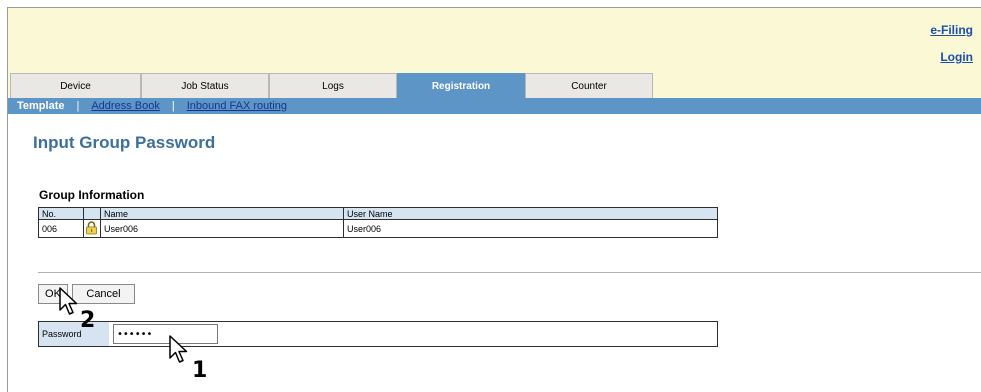 This screenshot has width=981, height=392. What do you see at coordinates (124, 142) in the screenshot?
I see `page-title: Input Group Password` at bounding box center [124, 142].